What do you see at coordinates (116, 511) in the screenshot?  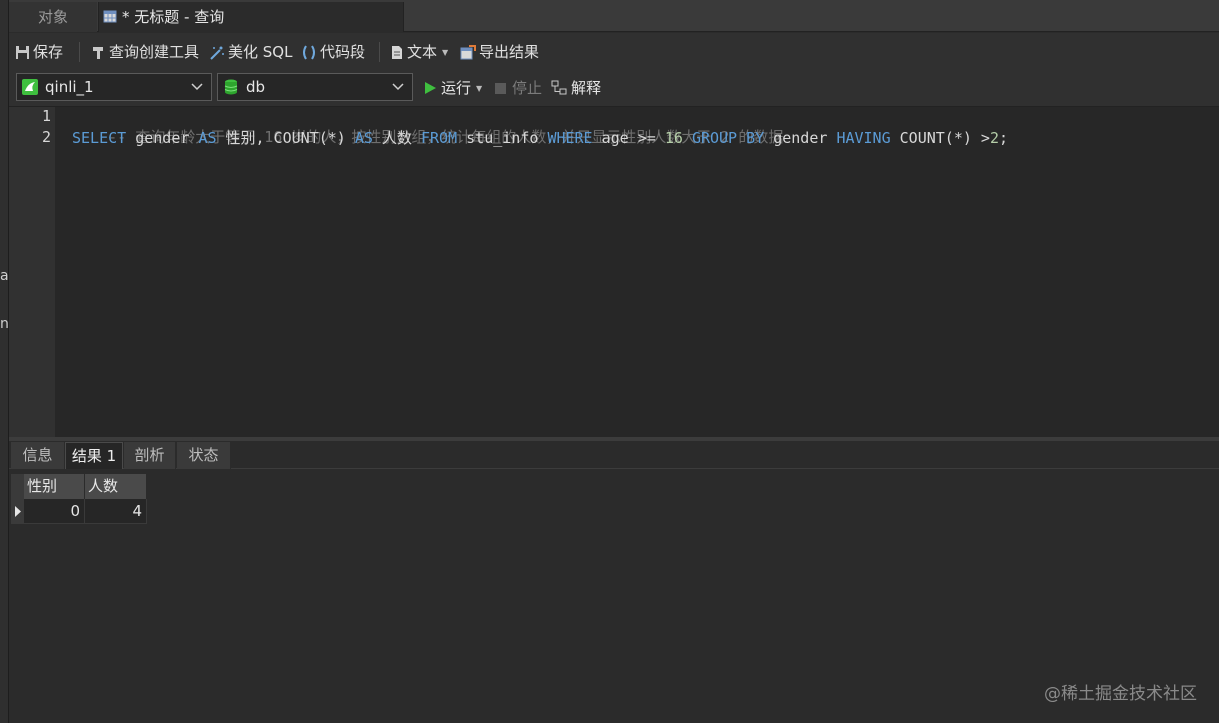 I see `table-cell: 4` at bounding box center [116, 511].